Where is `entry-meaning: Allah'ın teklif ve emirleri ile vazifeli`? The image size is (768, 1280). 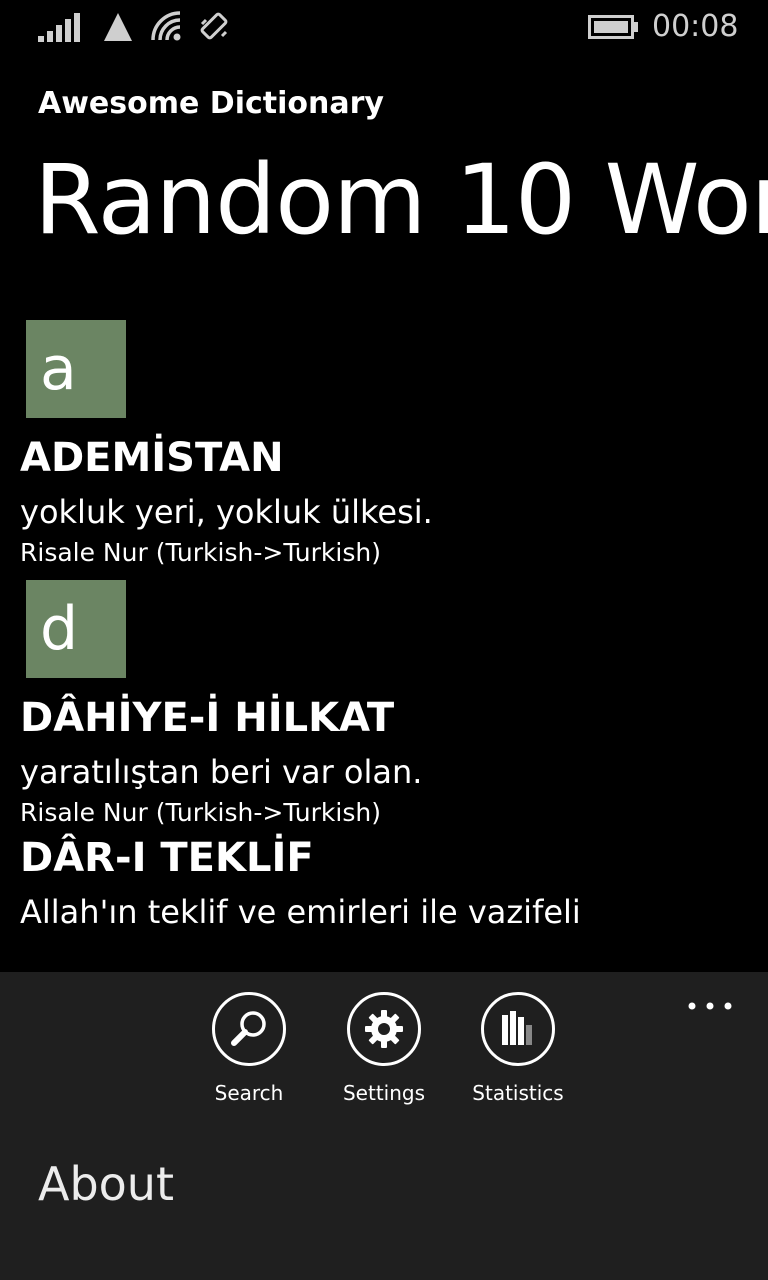
entry-meaning: Allah'ın teklif ve emirleri ile vazifeli is located at coordinates (300, 912).